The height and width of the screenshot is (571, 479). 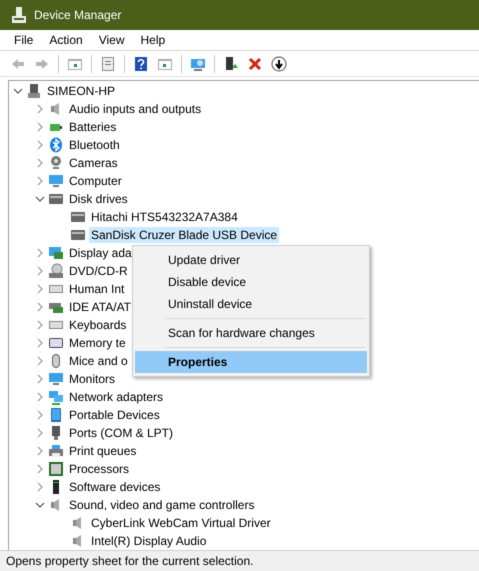 I want to click on tree-item: Print queues, so click(x=102, y=451).